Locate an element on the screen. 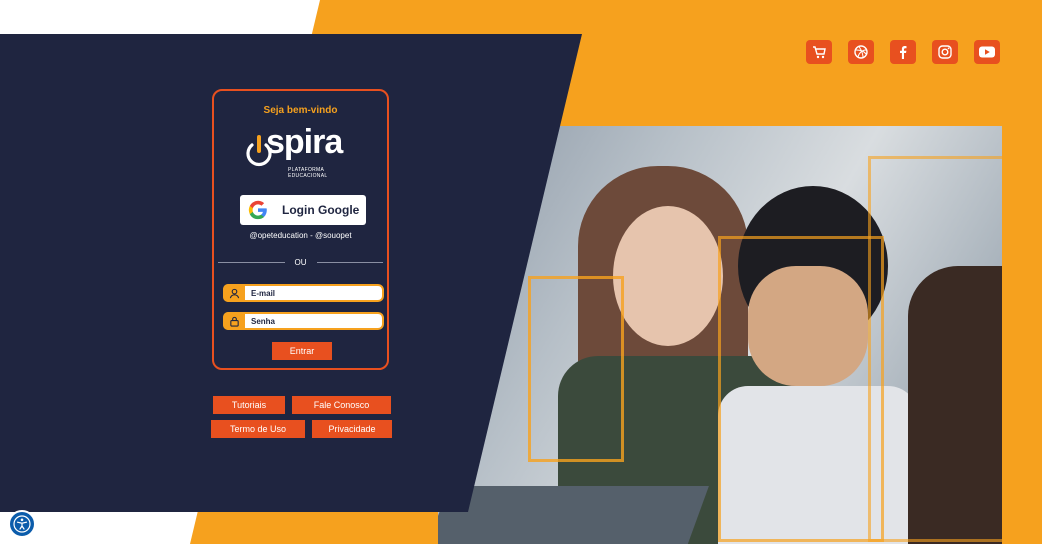 The height and width of the screenshot is (544, 1042). social-links is located at coordinates (903, 52).